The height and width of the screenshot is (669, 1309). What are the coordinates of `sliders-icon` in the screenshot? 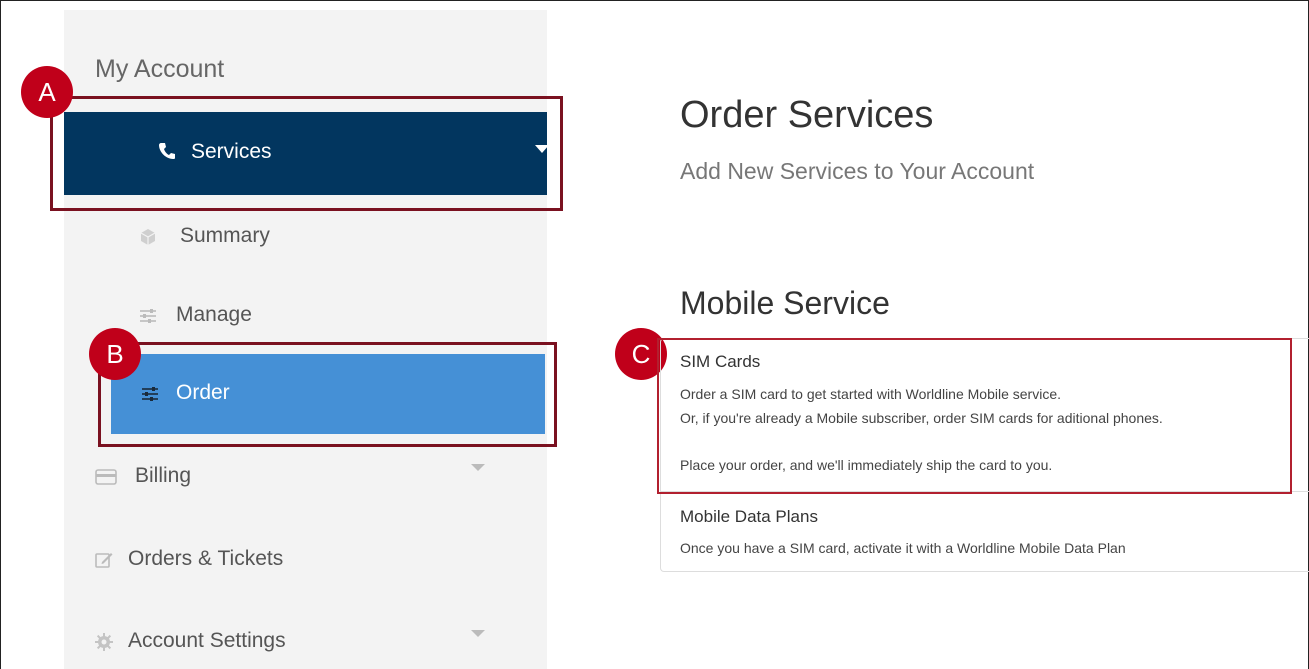 It's located at (148, 316).